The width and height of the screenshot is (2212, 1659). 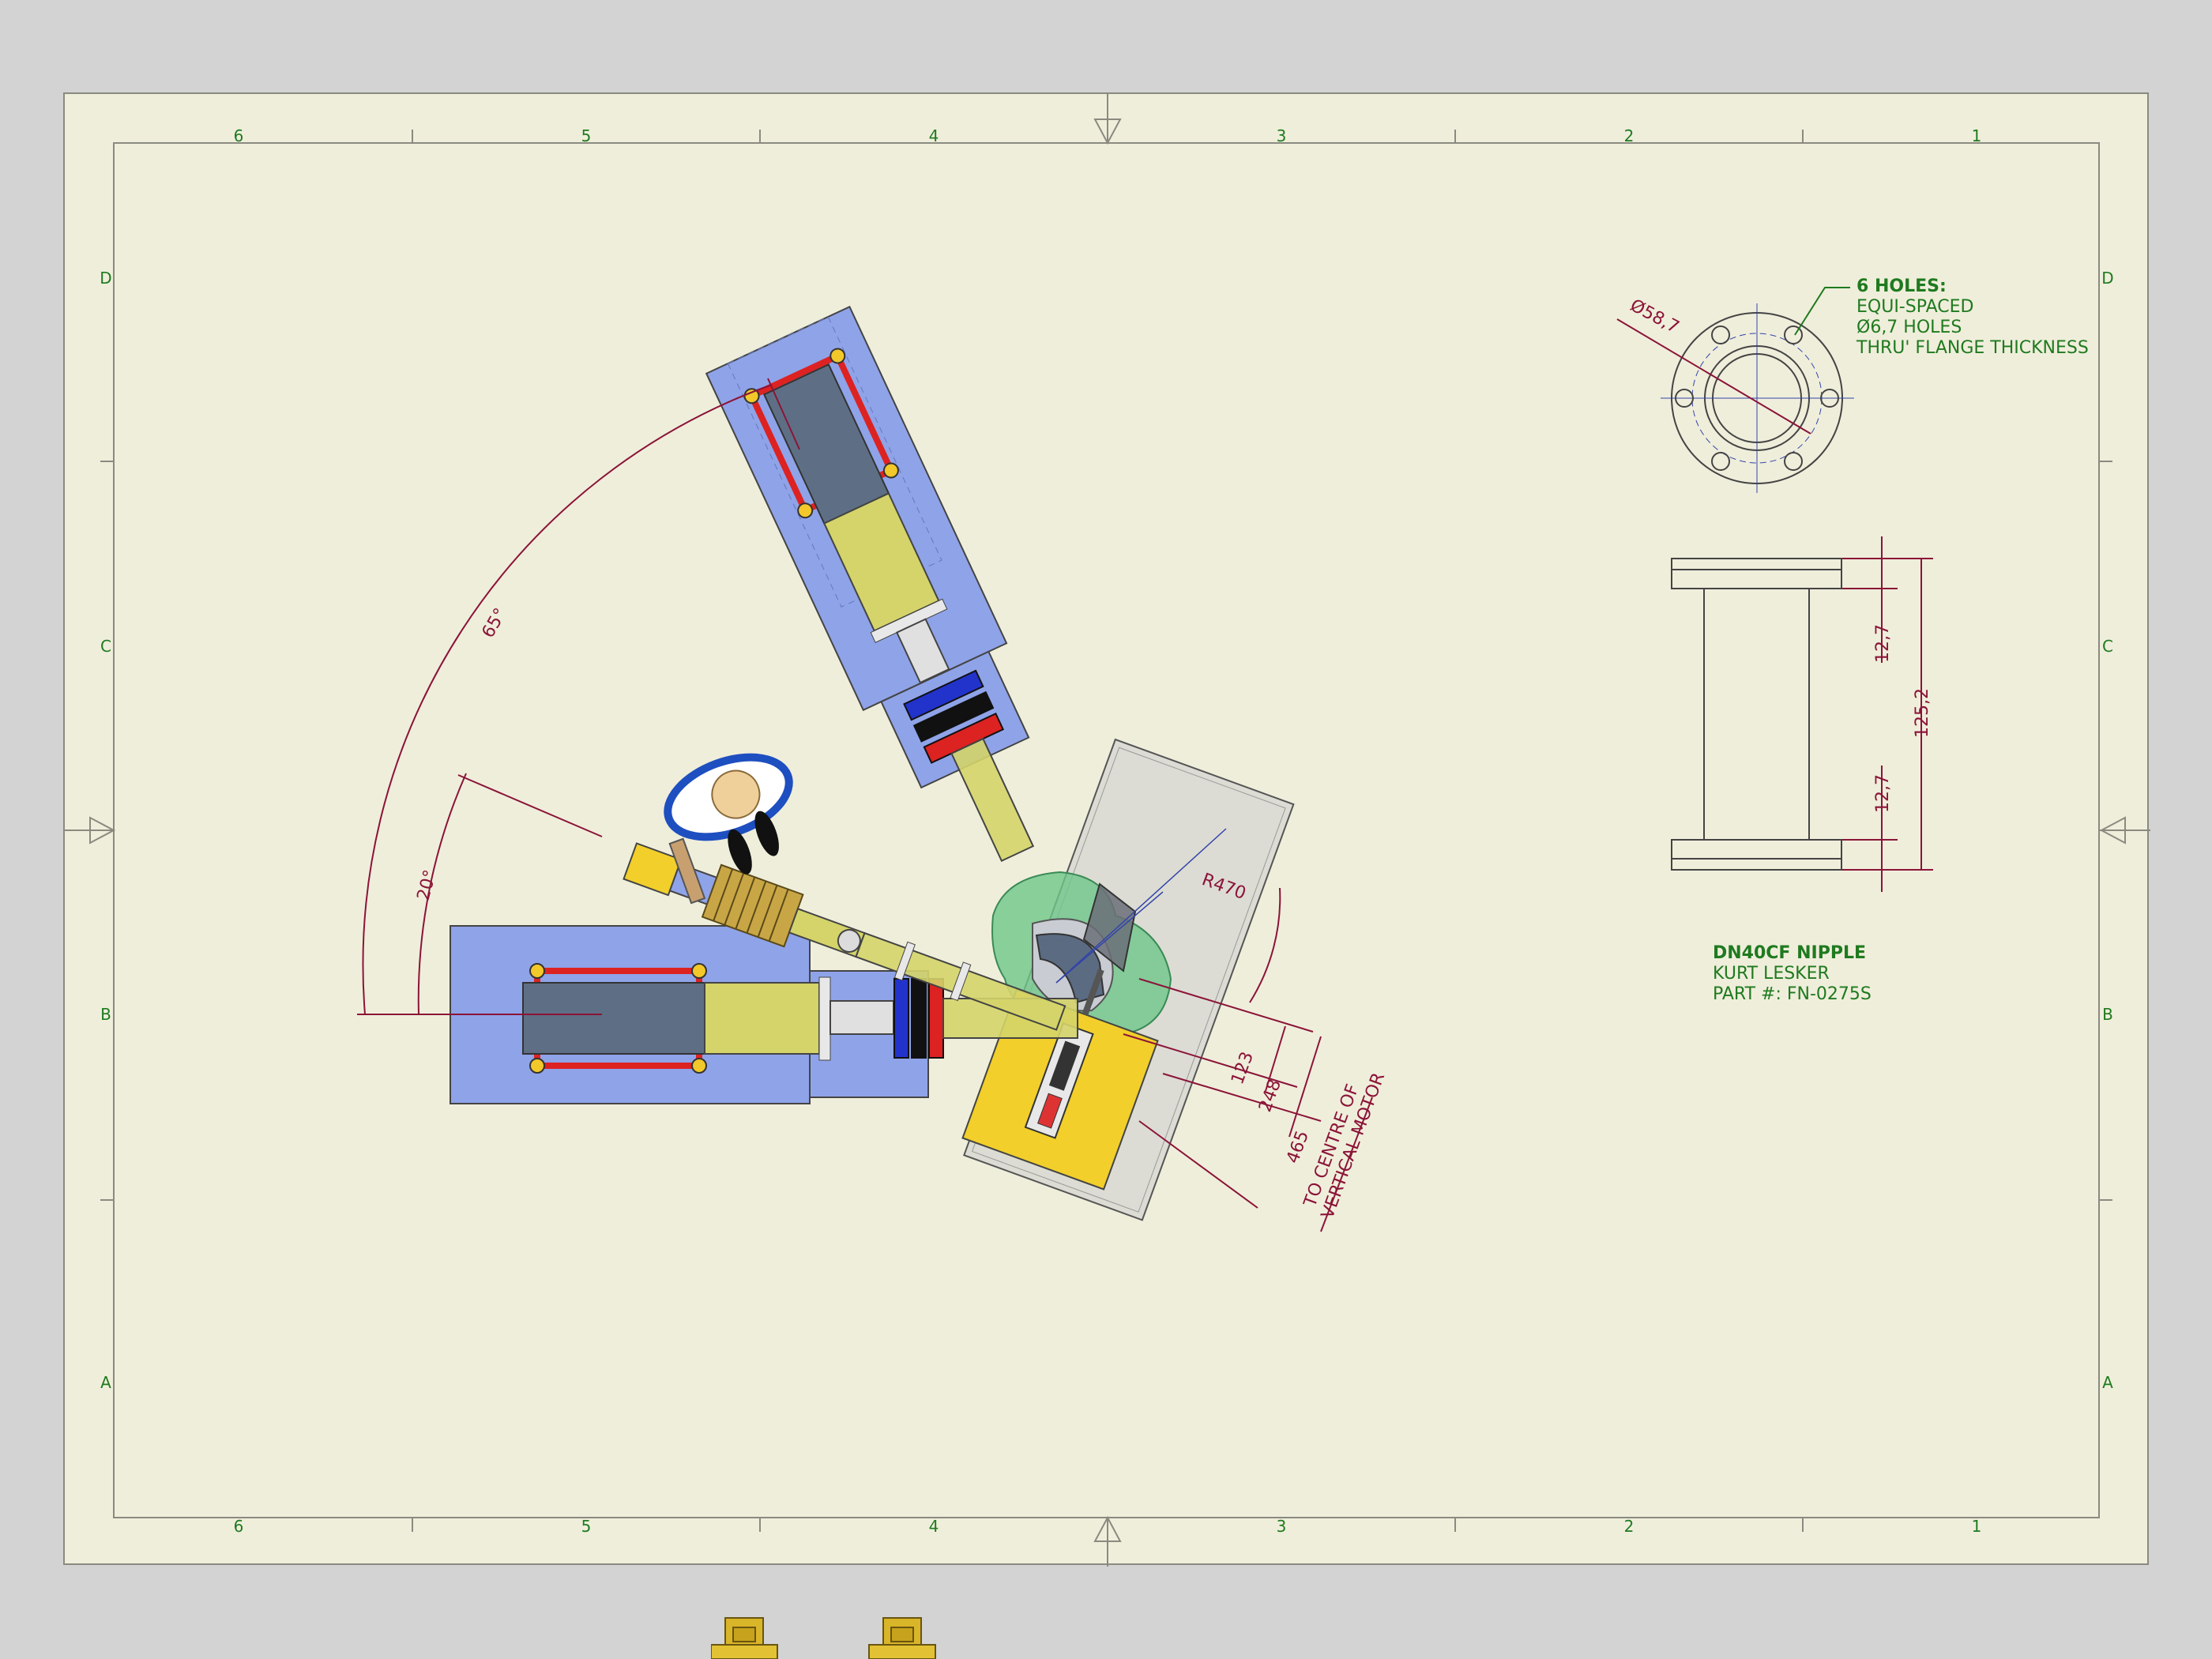 I want to click on flange-diameter-label: Ø58,7, so click(x=1655, y=316).